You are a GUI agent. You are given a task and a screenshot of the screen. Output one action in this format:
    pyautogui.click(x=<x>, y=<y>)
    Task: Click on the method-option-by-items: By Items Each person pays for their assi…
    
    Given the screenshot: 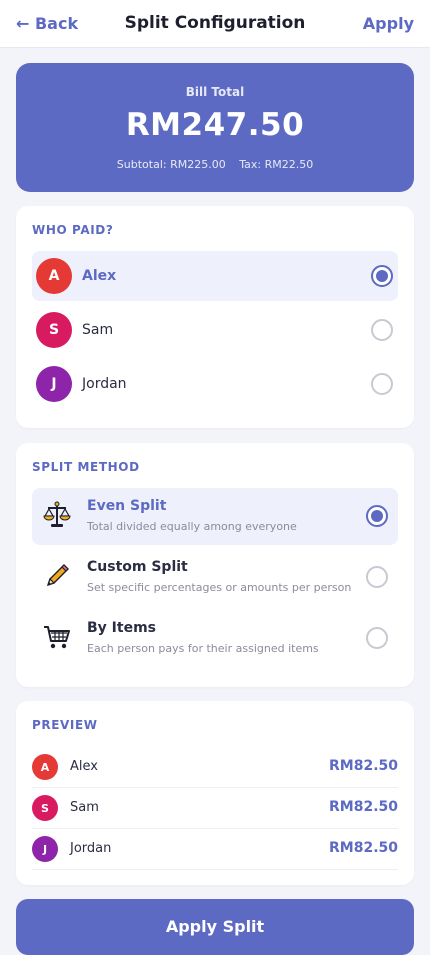 What is the action you would take?
    pyautogui.click(x=215, y=638)
    